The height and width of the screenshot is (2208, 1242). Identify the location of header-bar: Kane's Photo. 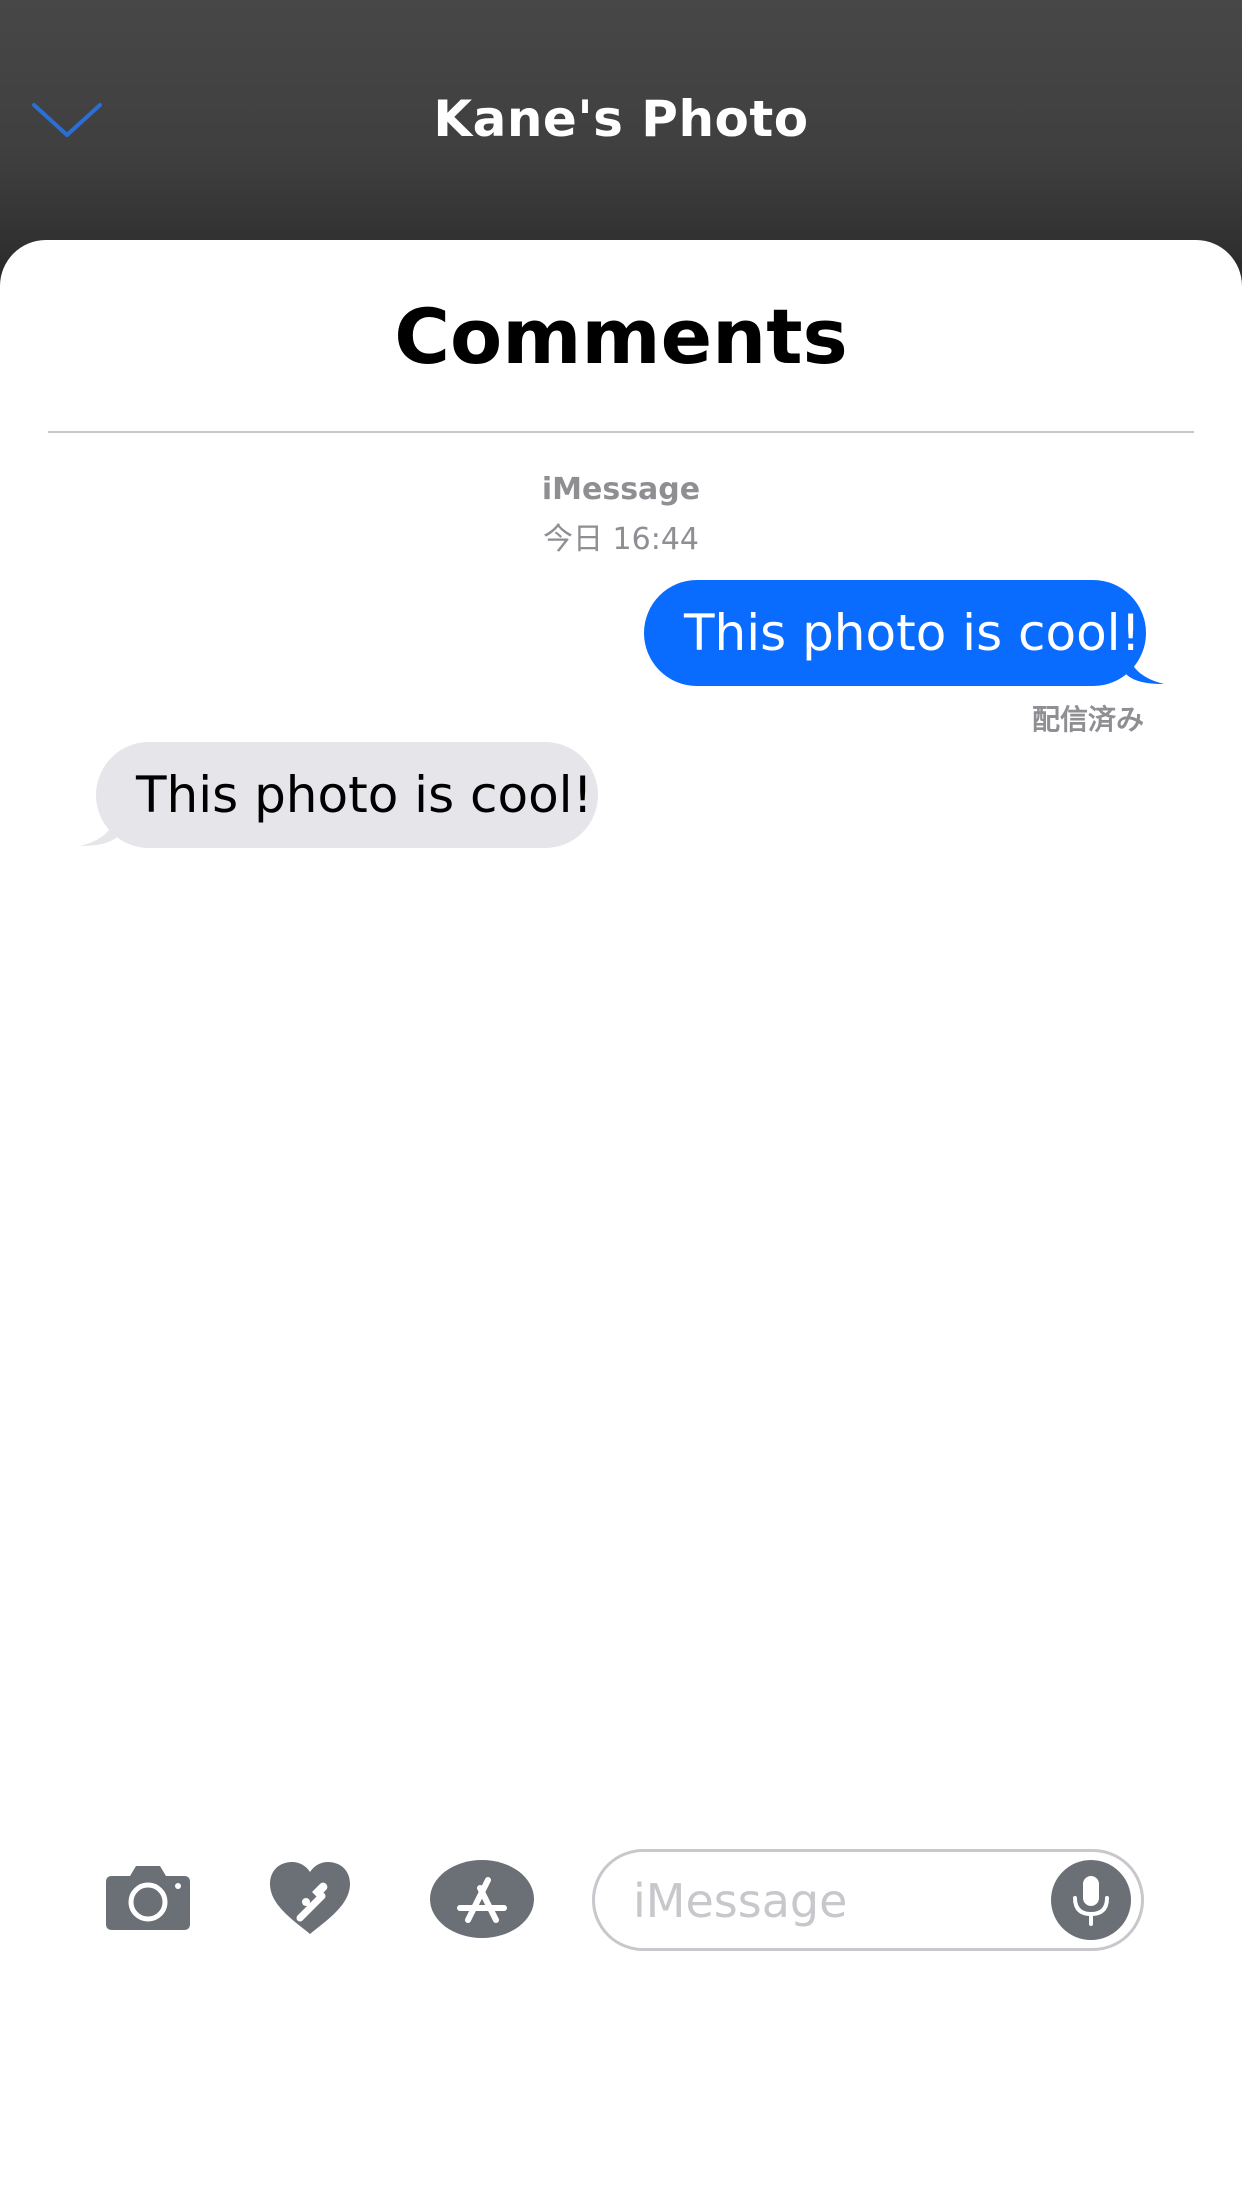
(621, 130).